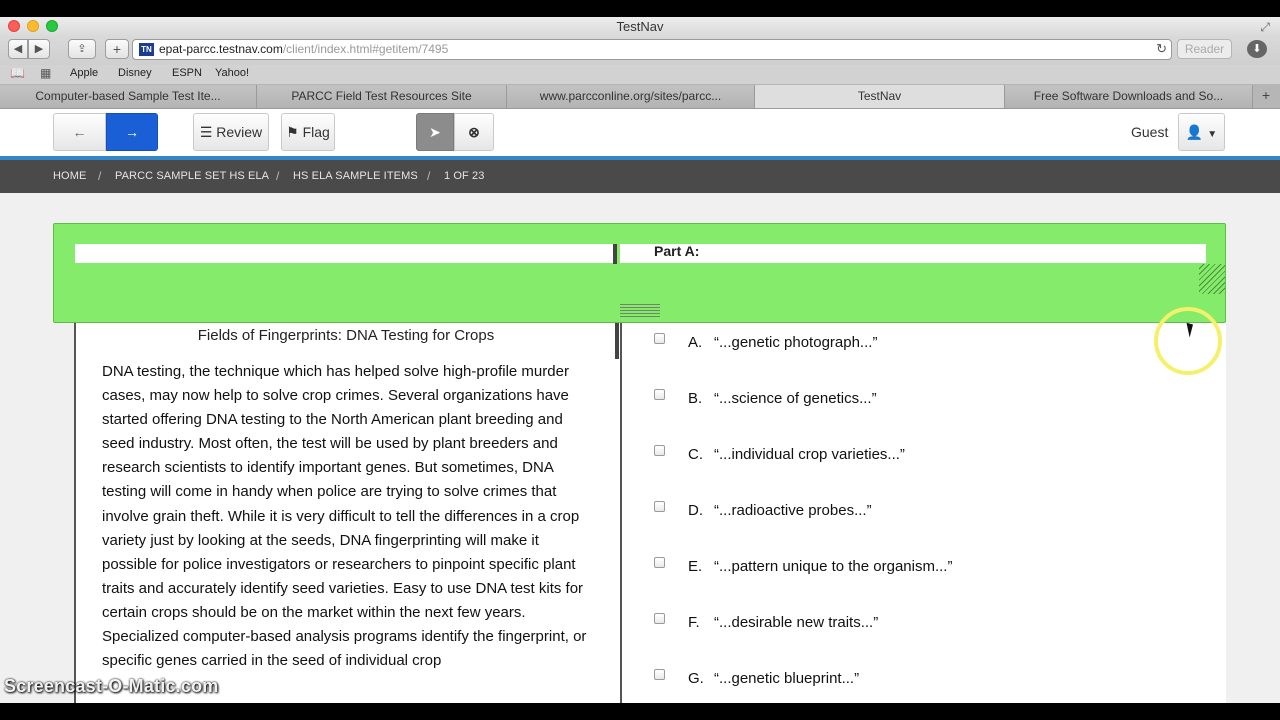 The height and width of the screenshot is (720, 1280). What do you see at coordinates (695, 566) in the screenshot?
I see `option-letter: E.` at bounding box center [695, 566].